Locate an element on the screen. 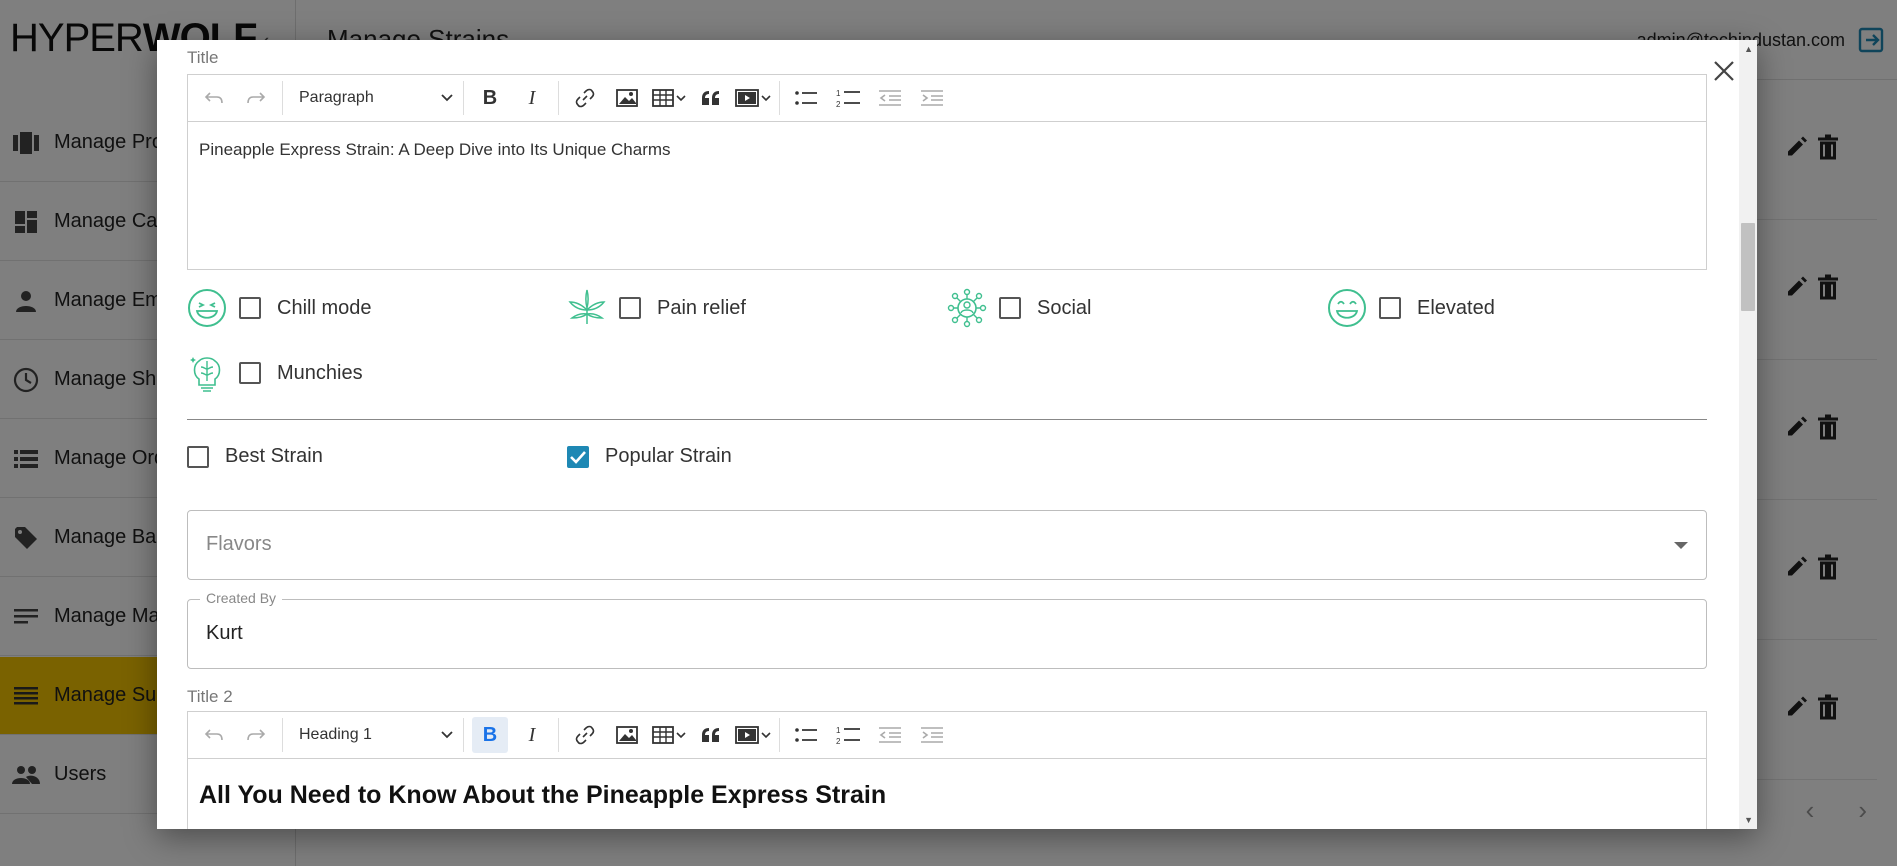  social-label: Social is located at coordinates (1064, 307).